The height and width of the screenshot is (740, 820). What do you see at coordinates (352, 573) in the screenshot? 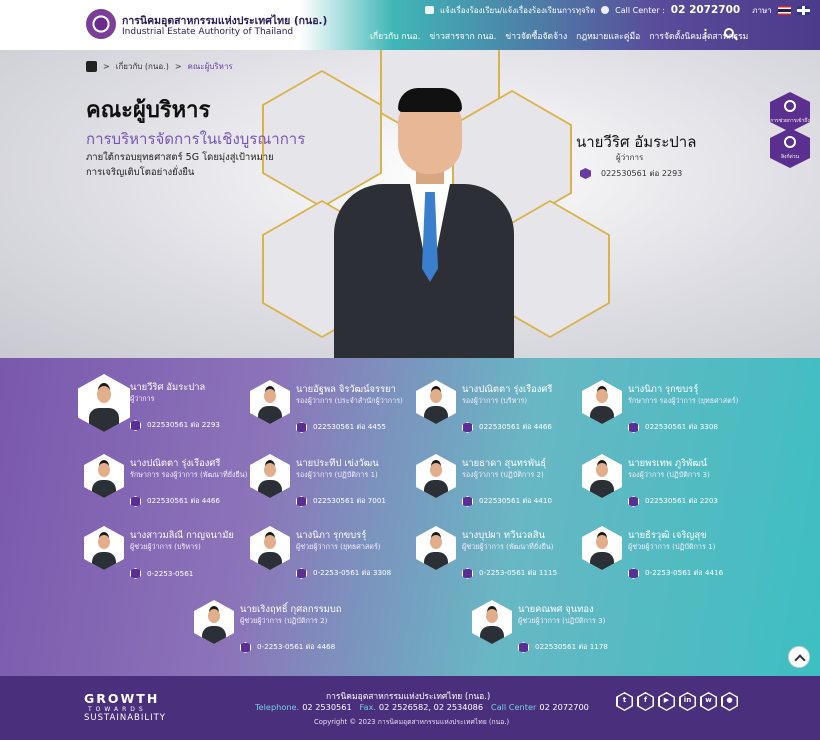
I see `phone-number: 0-2253-0561 ต่อ 3308` at bounding box center [352, 573].